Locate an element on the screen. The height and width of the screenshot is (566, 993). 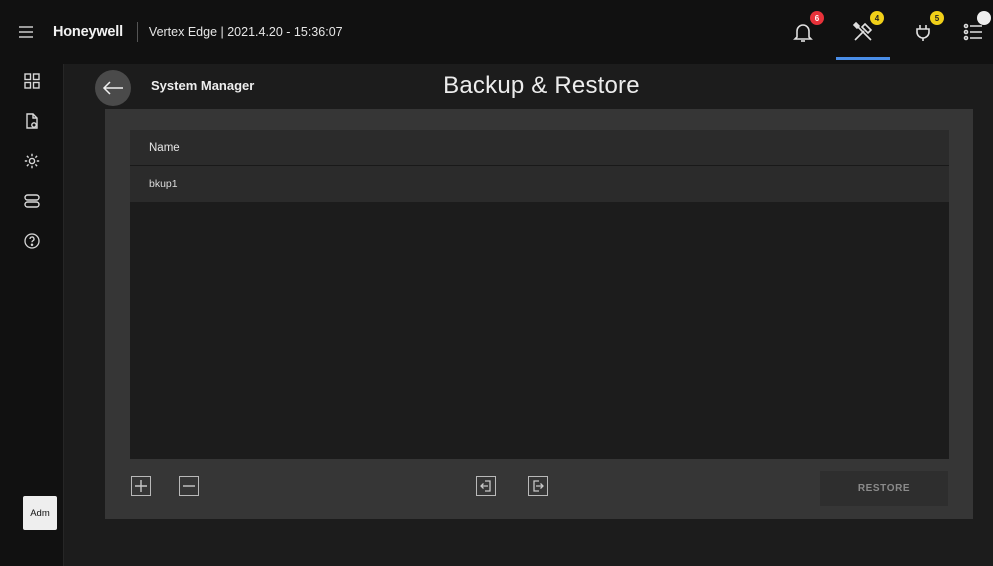
brand-logo: Honeywell is located at coordinates (88, 32).